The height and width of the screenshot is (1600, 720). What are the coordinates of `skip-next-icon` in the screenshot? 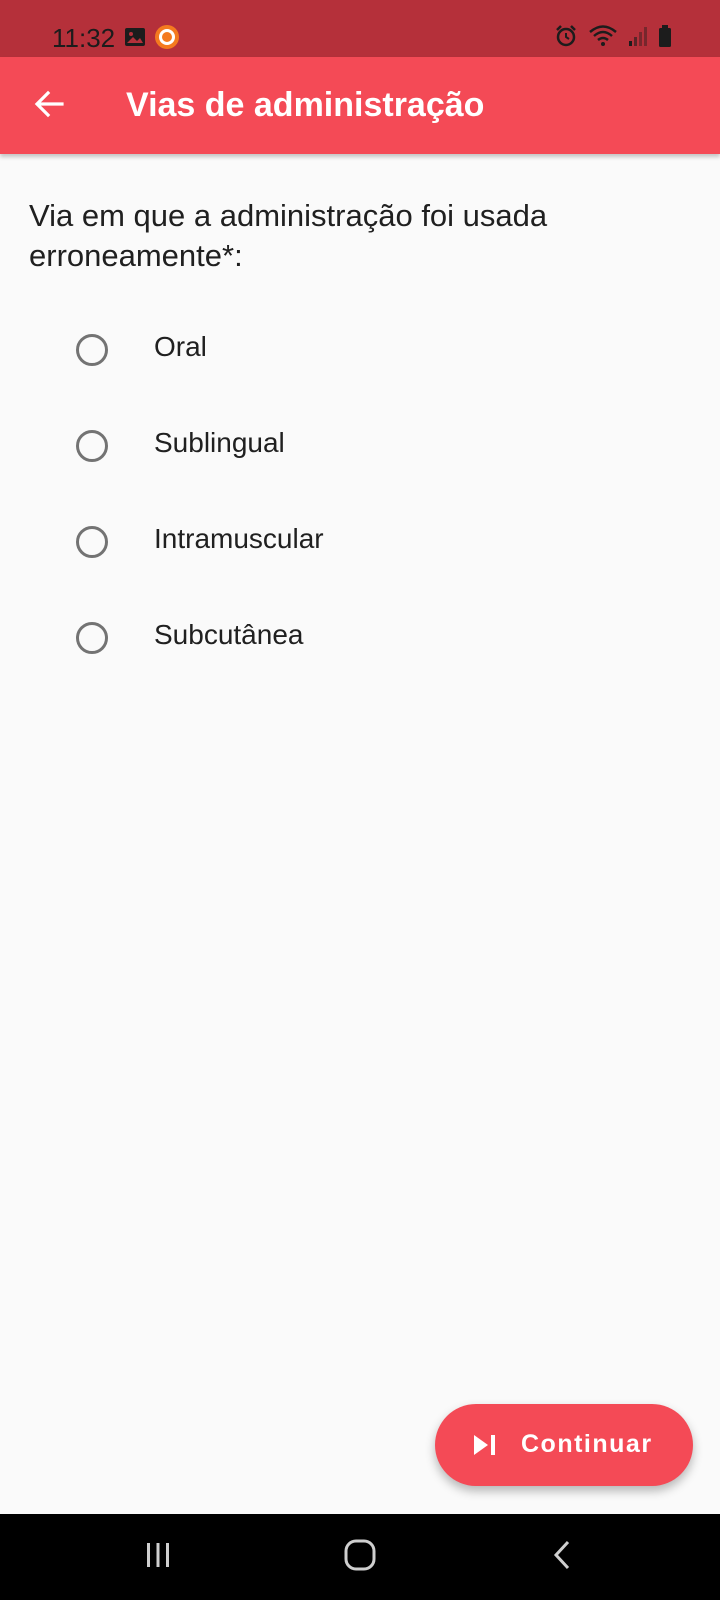 It's located at (485, 1447).